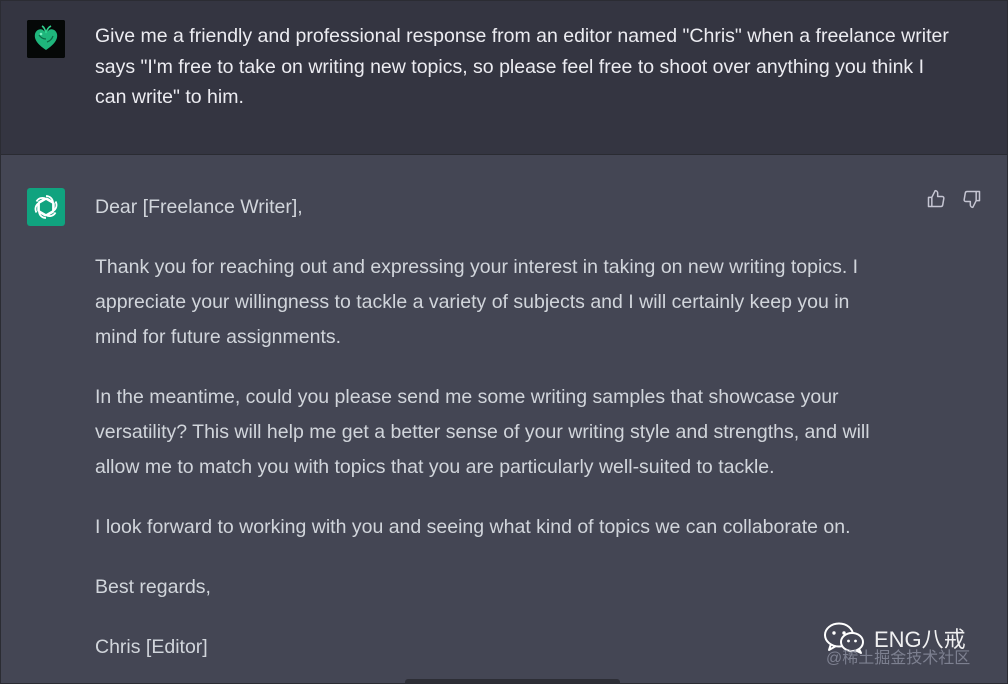  Describe the element at coordinates (512, 681) in the screenshot. I see `bottom-input-edge` at that location.